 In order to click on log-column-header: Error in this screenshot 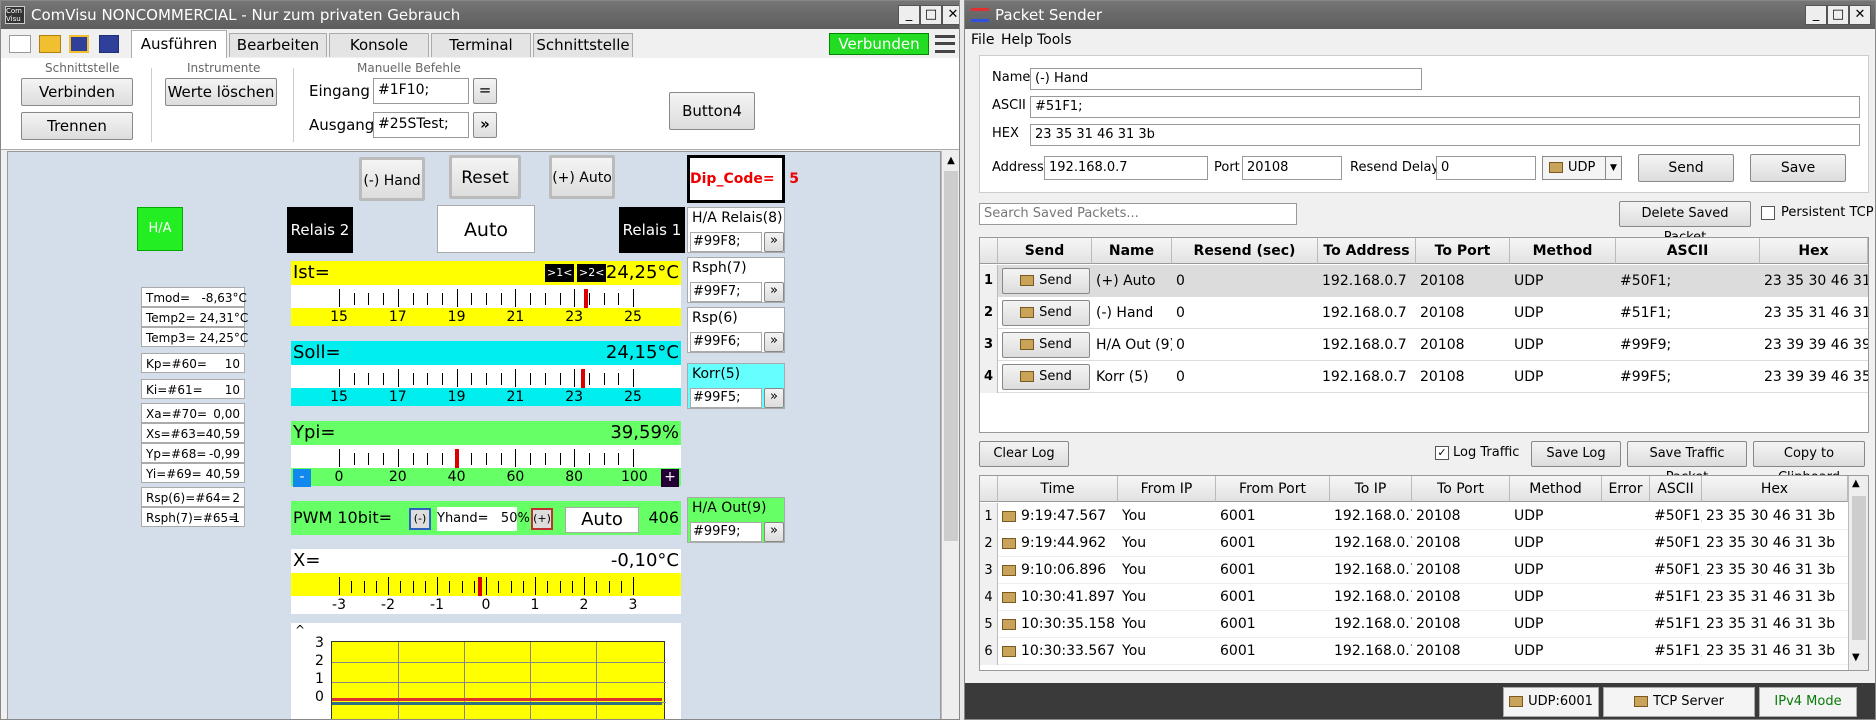, I will do `click(1626, 489)`.